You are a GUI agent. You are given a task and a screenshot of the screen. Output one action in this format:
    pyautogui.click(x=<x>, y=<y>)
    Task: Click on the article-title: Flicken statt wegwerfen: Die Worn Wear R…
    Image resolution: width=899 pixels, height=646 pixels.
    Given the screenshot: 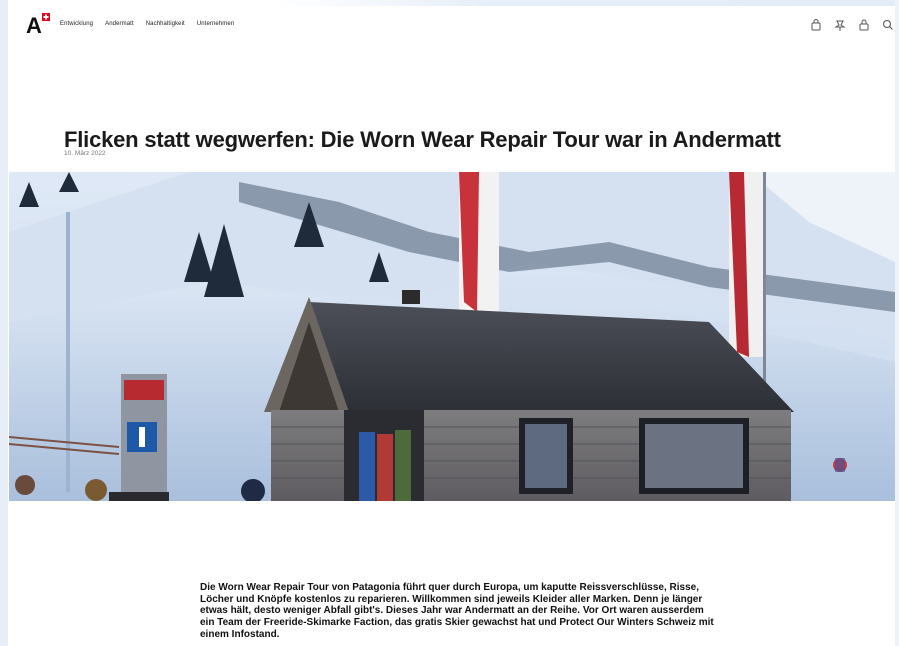 What is the action you would take?
    pyautogui.click(x=422, y=139)
    